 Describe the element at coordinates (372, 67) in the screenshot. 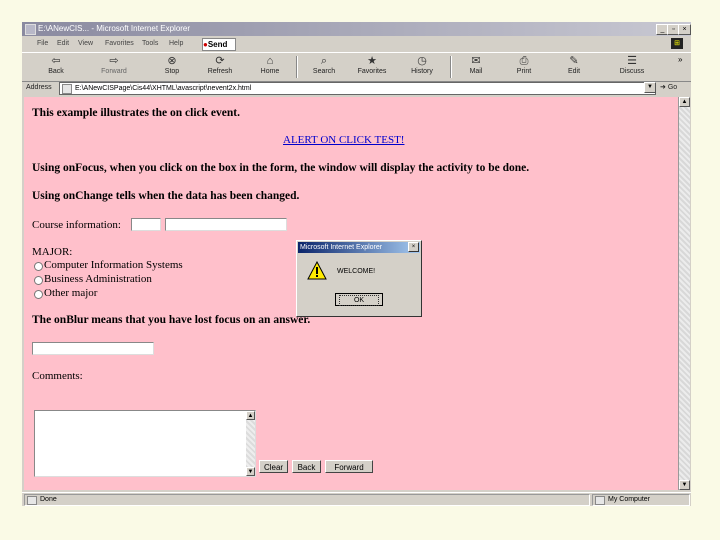

I see `favorites-button: ★ Favorites` at that location.